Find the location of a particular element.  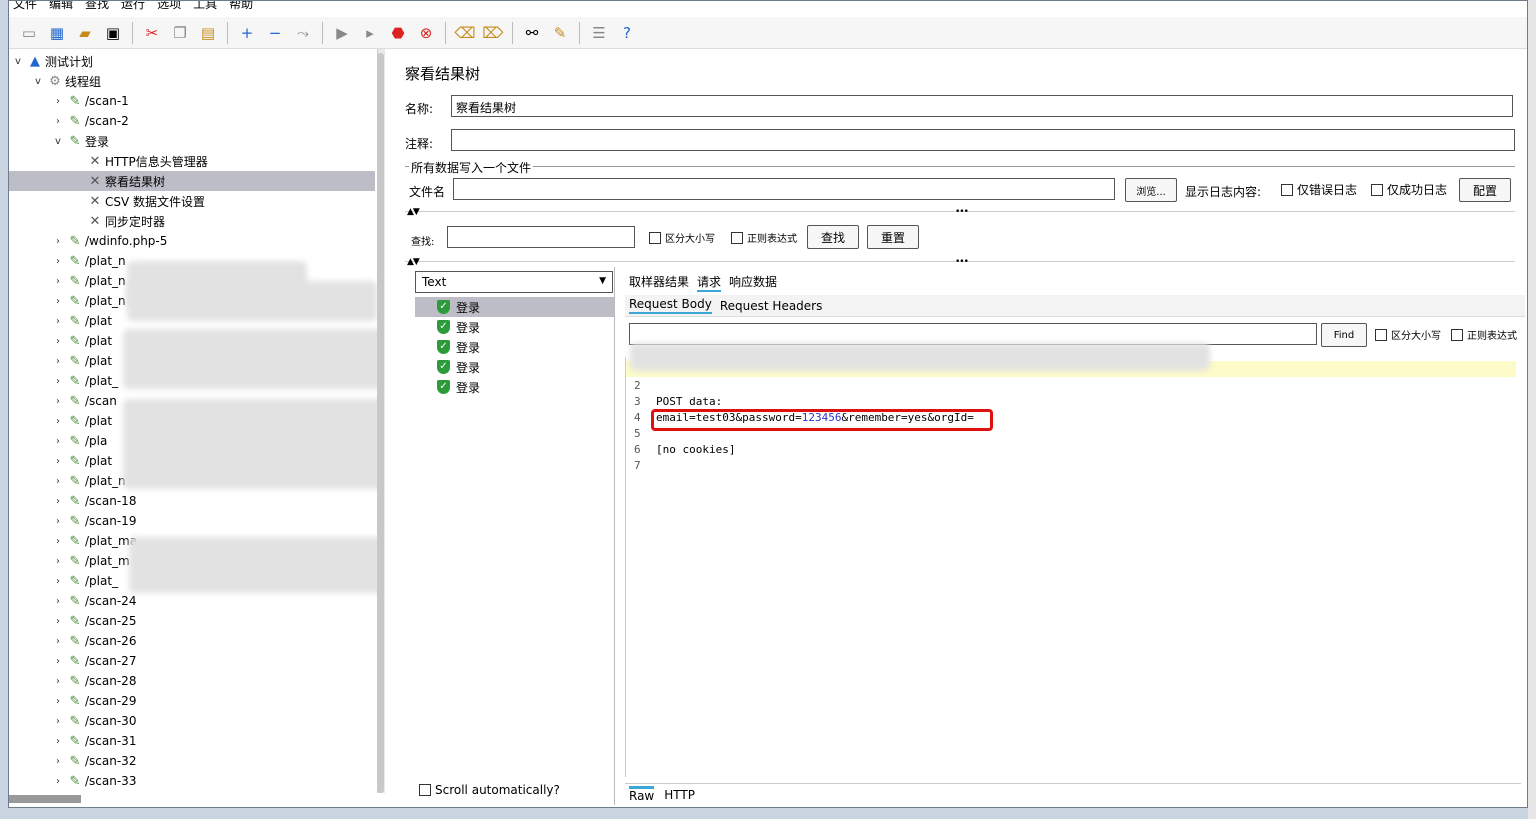

errors-only-checkbox: 仅错误日志 is located at coordinates (1319, 189).